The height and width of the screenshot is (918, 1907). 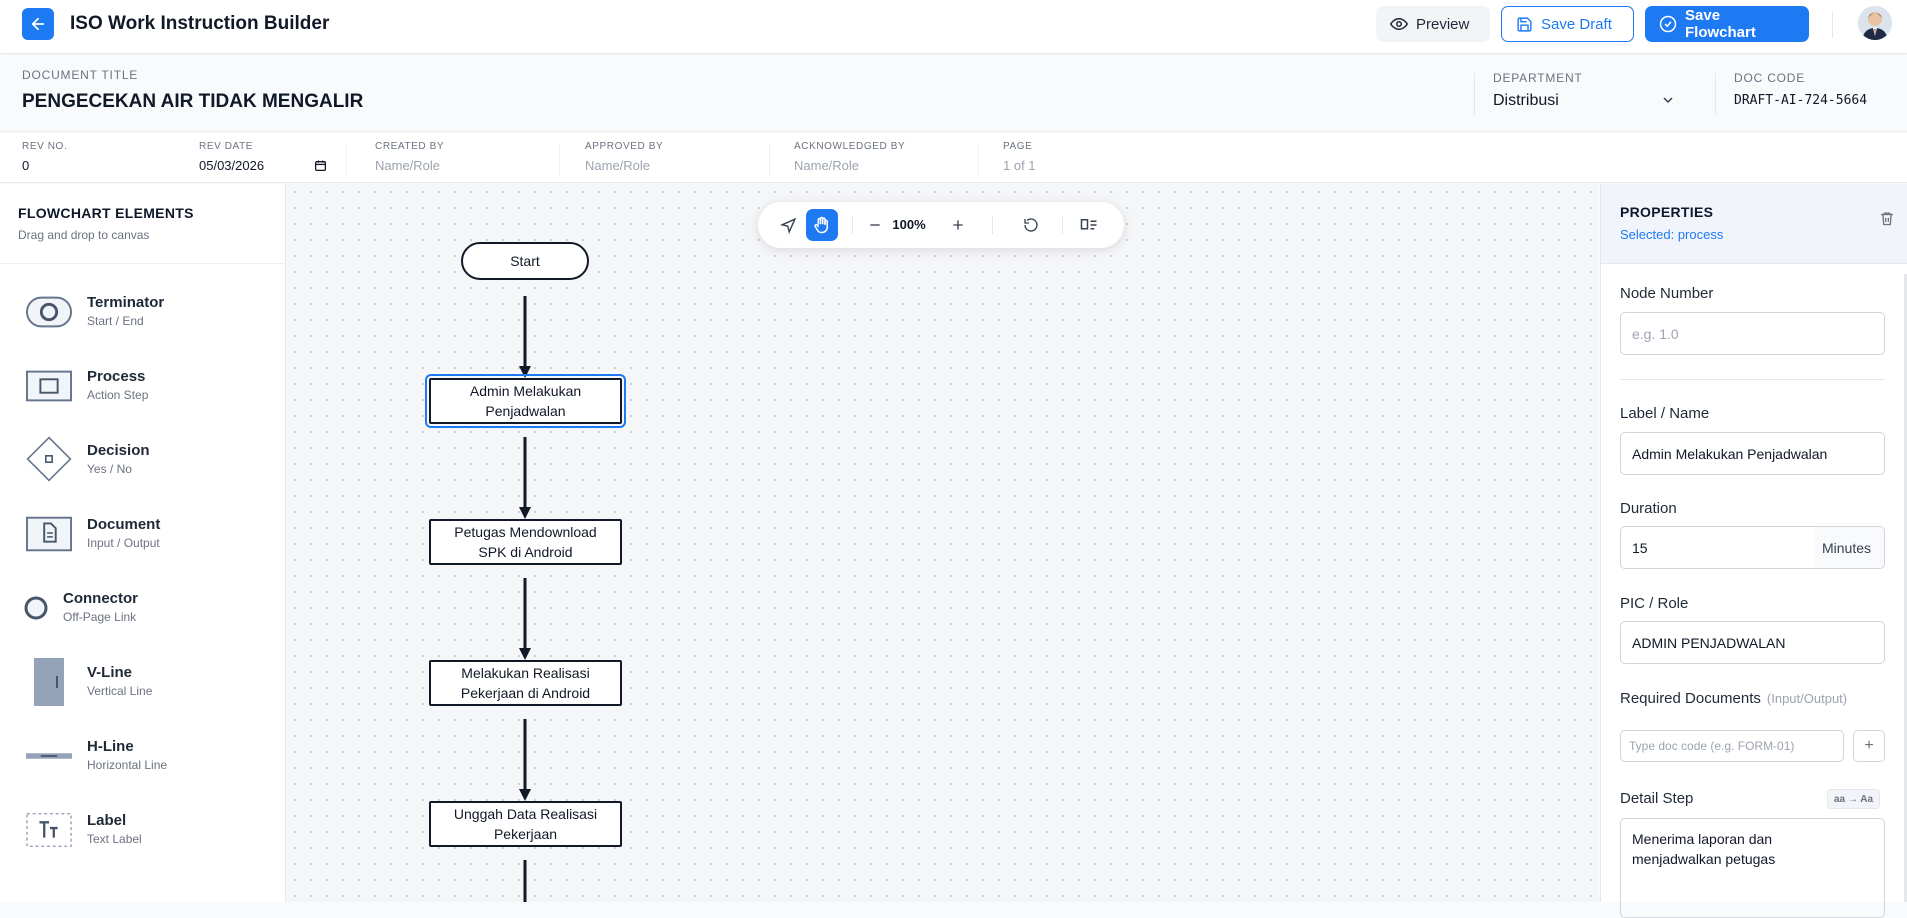 What do you see at coordinates (44, 165) in the screenshot?
I see `rev-no-value: 0` at bounding box center [44, 165].